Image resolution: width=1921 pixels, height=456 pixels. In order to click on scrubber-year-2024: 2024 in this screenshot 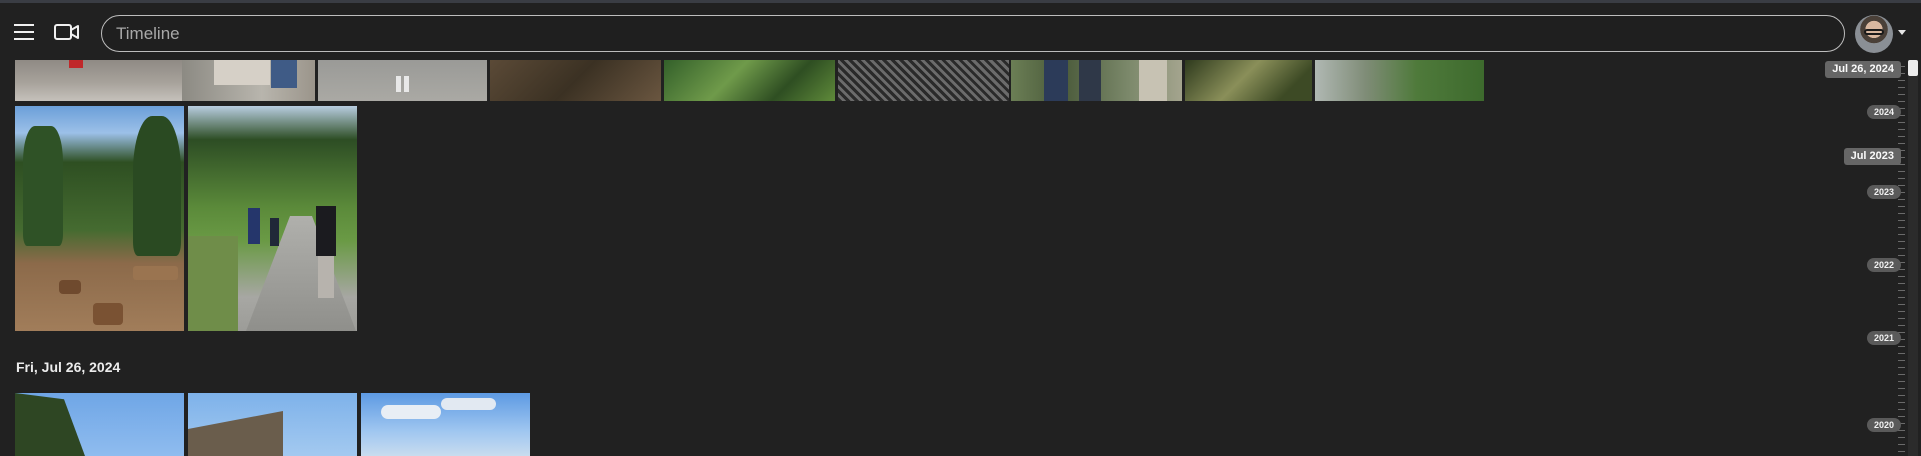, I will do `click(1883, 112)`.